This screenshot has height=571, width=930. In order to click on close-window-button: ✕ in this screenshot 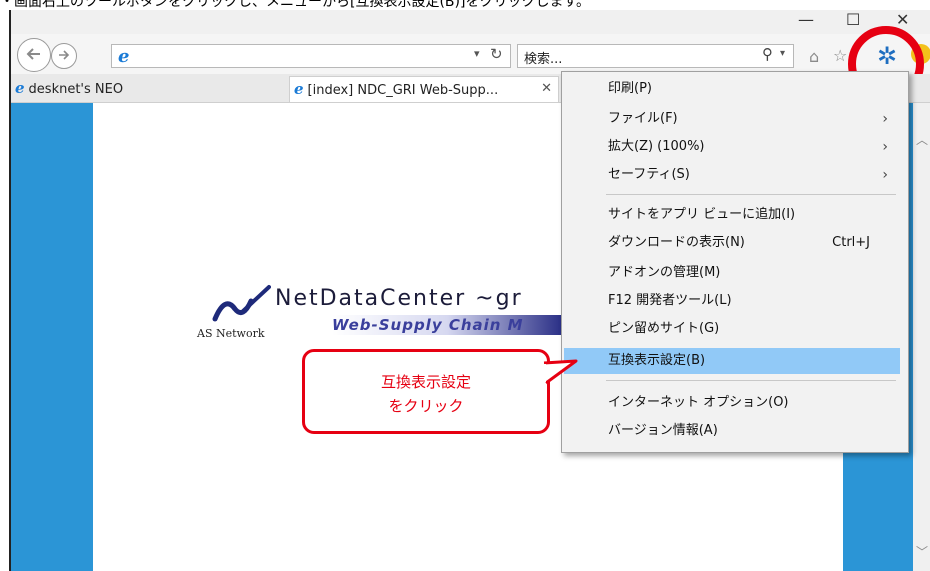, I will do `click(902, 19)`.